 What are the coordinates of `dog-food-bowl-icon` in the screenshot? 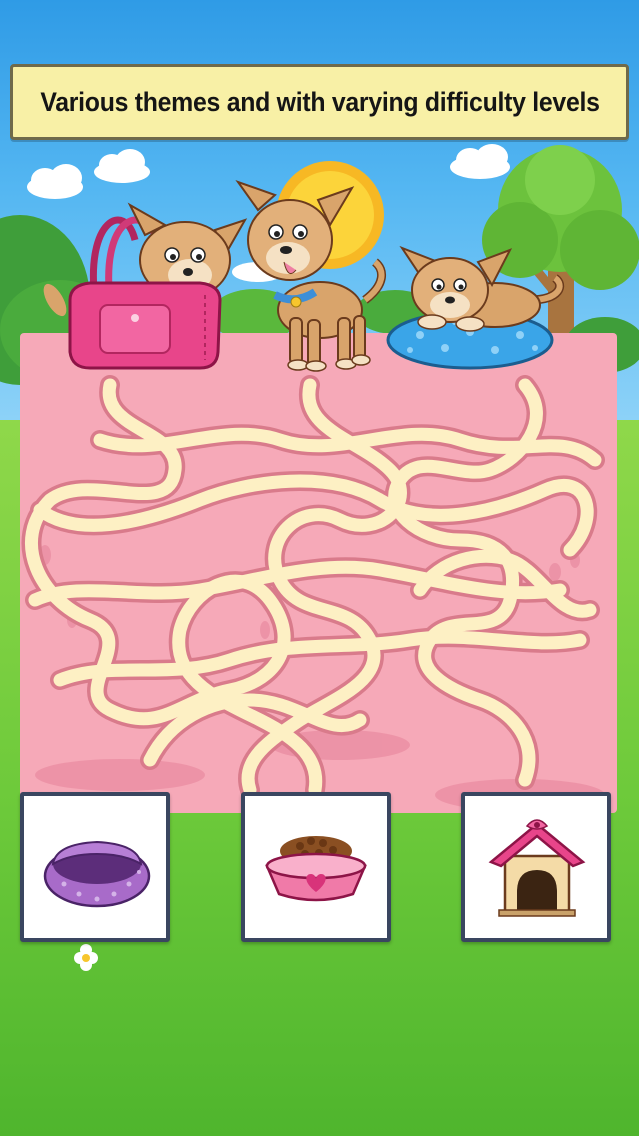 It's located at (316, 869).